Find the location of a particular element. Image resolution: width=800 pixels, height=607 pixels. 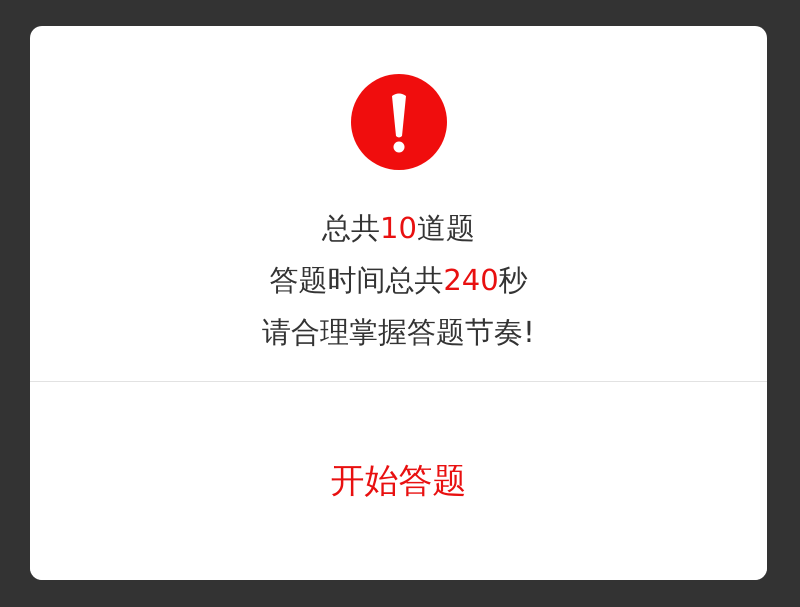

message-text: 答题时间总共240秒 is located at coordinates (398, 280).